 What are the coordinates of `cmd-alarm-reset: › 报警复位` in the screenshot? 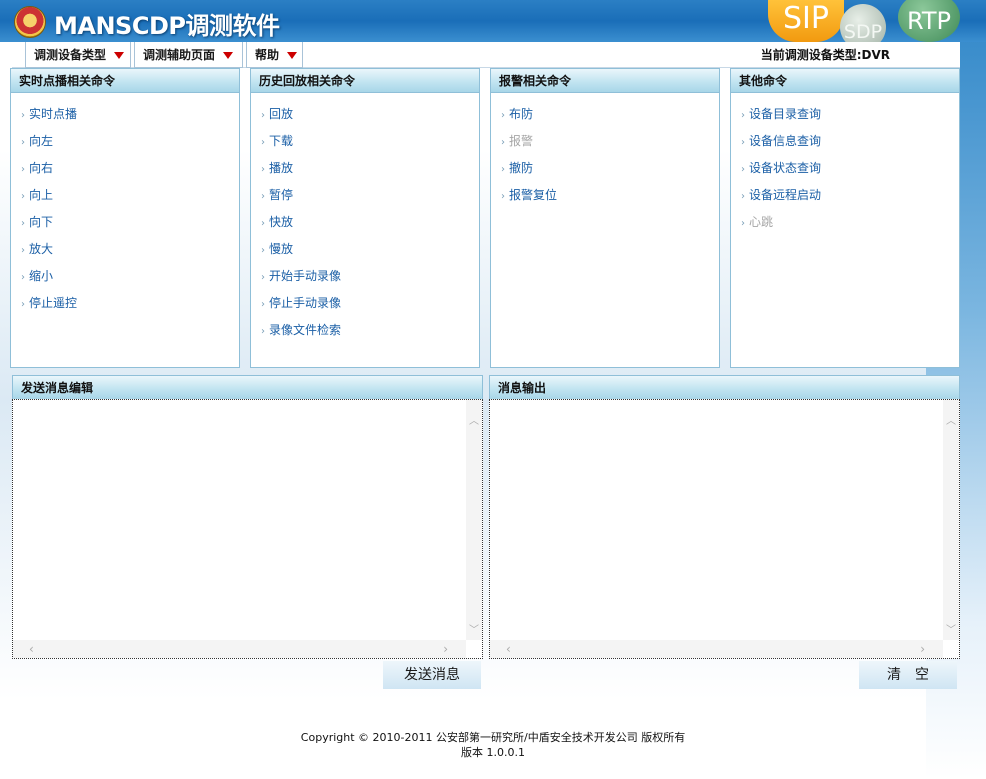 It's located at (610, 197).